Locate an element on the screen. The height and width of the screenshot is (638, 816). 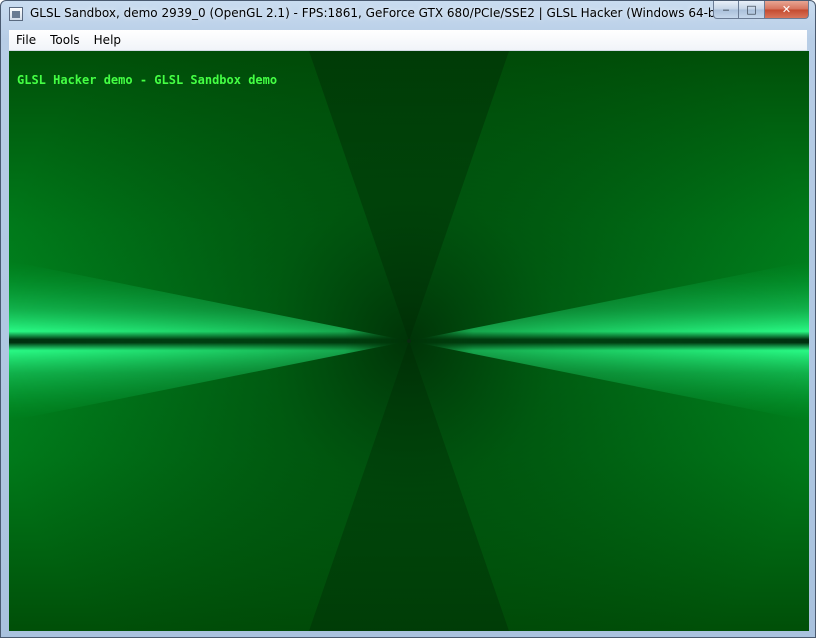
maximize-icon: □ is located at coordinates (751, 9).